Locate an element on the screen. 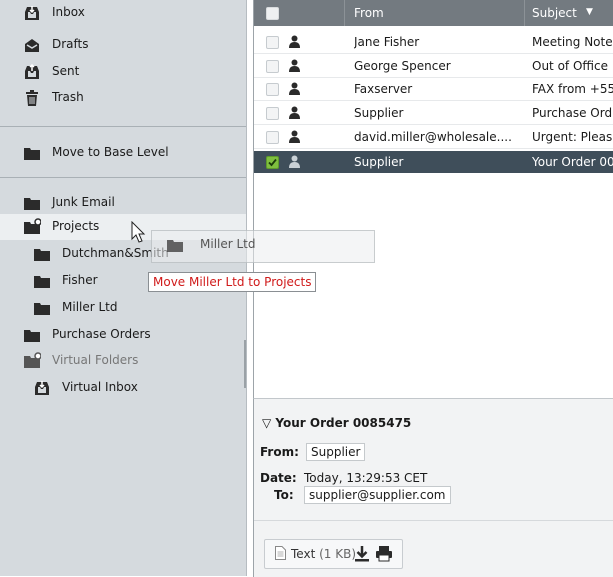 The height and width of the screenshot is (577, 613). drag-ghost-label: Miller Ltd is located at coordinates (228, 244).